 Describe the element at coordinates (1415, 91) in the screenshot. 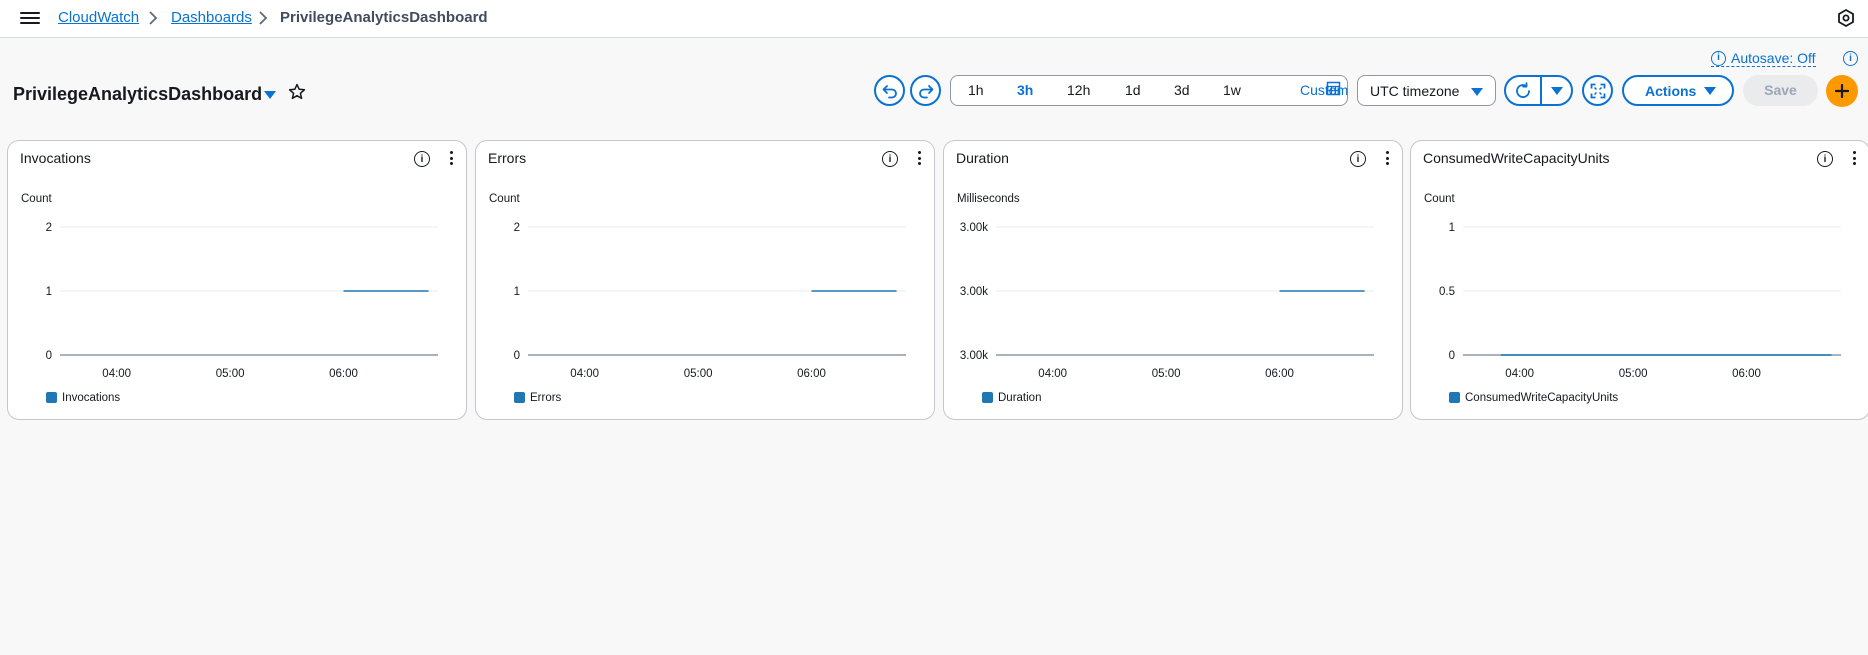

I see `timezone-label: UTC timezone` at that location.